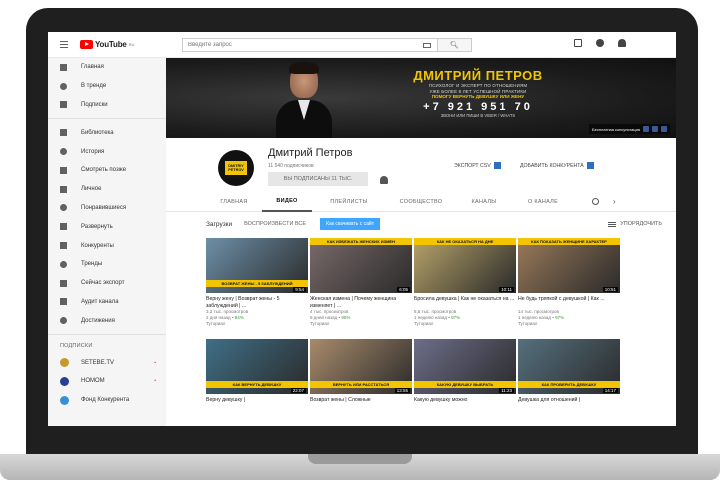 This screenshot has width=720, height=480. I want to click on tab-2: ПЛЕЙЛИСТЫ, so click(349, 202).